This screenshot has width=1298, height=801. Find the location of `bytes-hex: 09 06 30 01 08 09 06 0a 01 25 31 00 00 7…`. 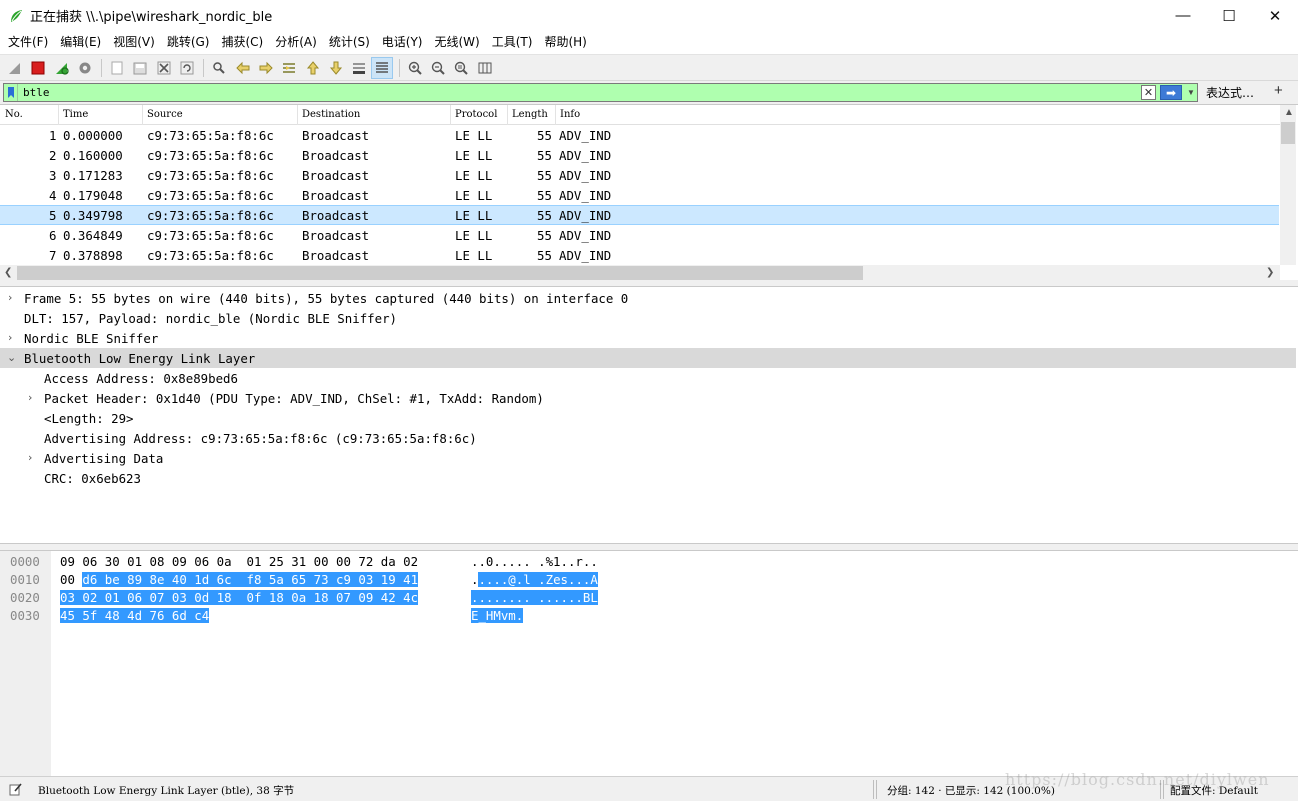

bytes-hex: 09 06 30 01 08 09 06 0a 01 25 31 00 00 7… is located at coordinates (239, 561).